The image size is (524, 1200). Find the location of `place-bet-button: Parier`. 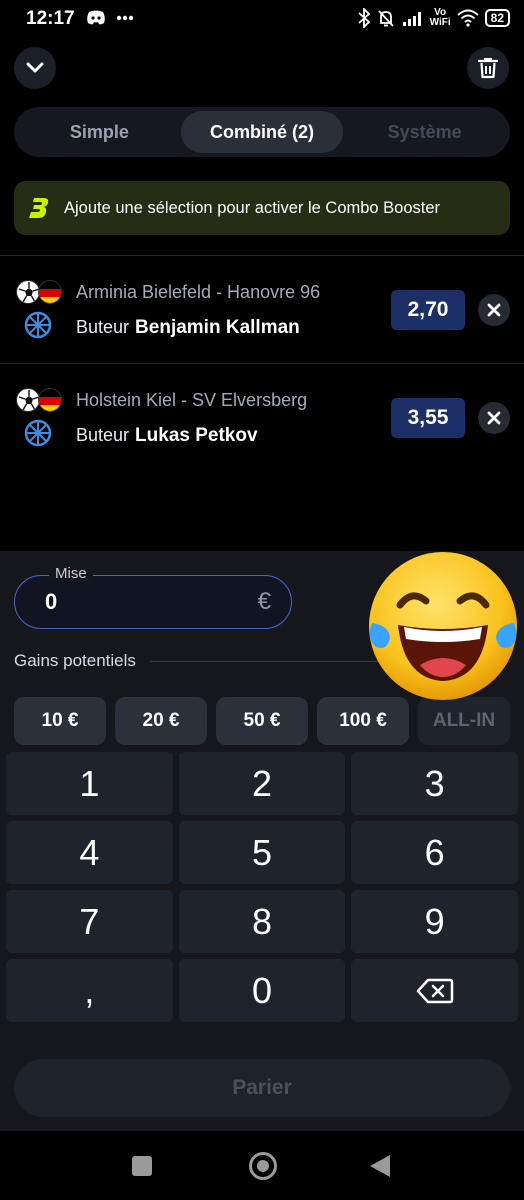

place-bet-button: Parier is located at coordinates (262, 1088).